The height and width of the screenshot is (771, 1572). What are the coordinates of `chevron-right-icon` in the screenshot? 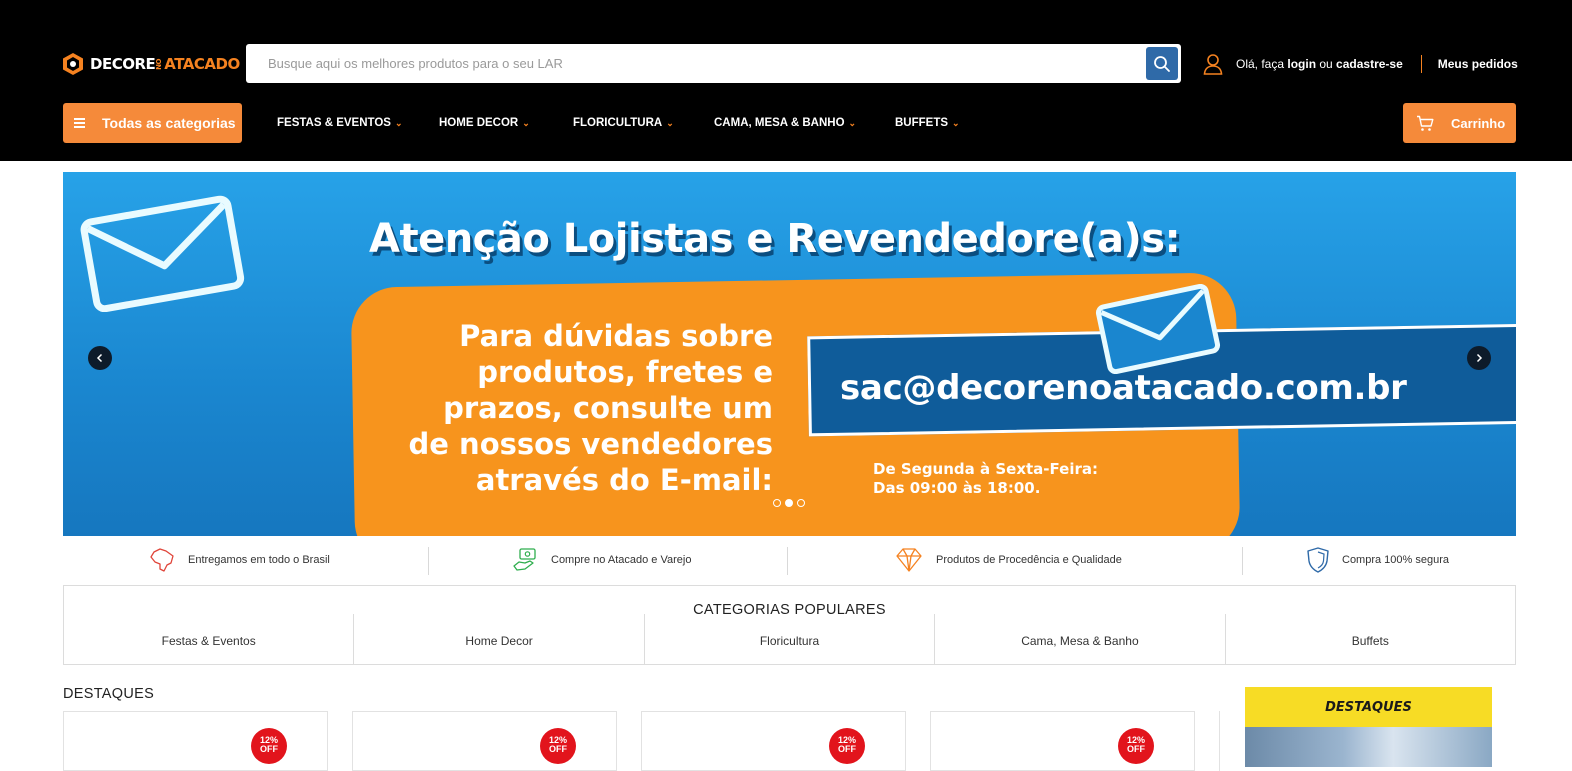 It's located at (1479, 358).